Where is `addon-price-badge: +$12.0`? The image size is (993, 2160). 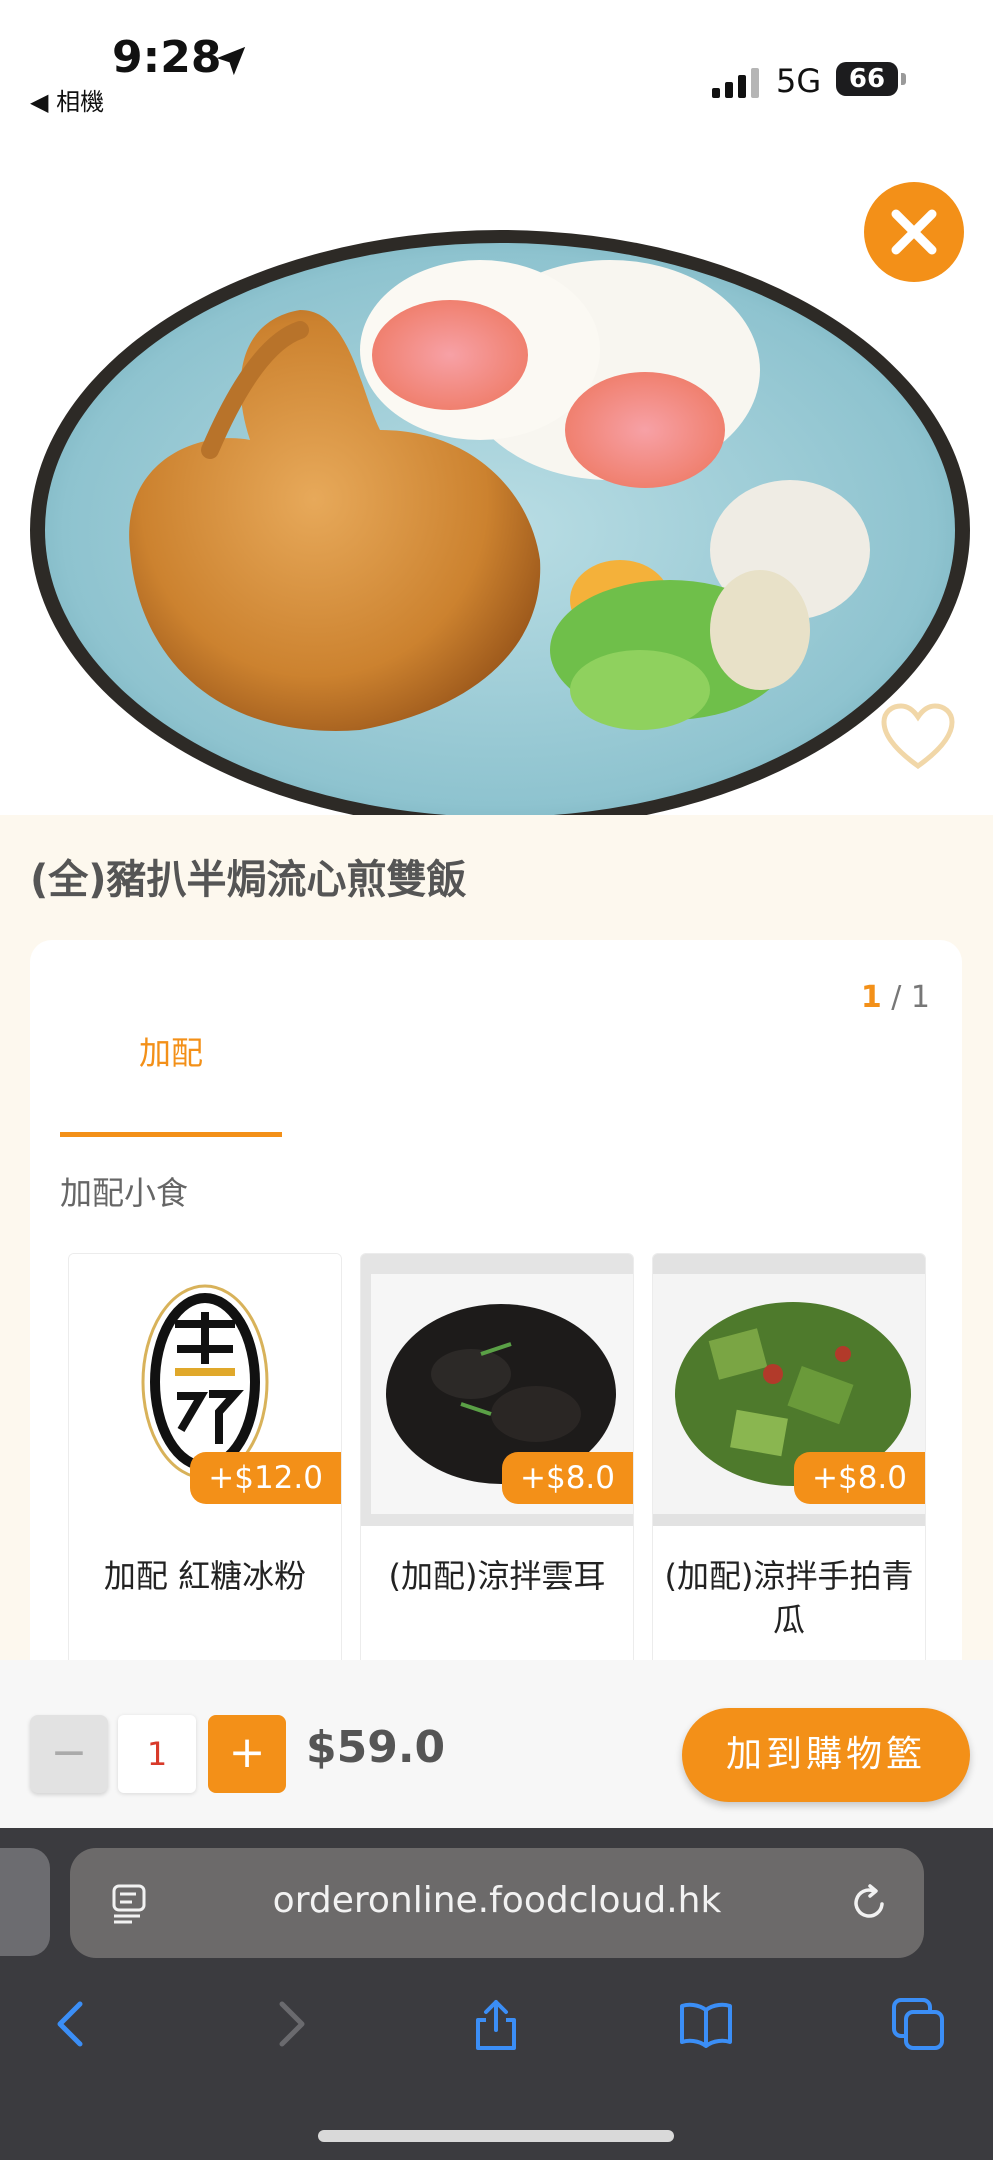 addon-price-badge: +$12.0 is located at coordinates (265, 1478).